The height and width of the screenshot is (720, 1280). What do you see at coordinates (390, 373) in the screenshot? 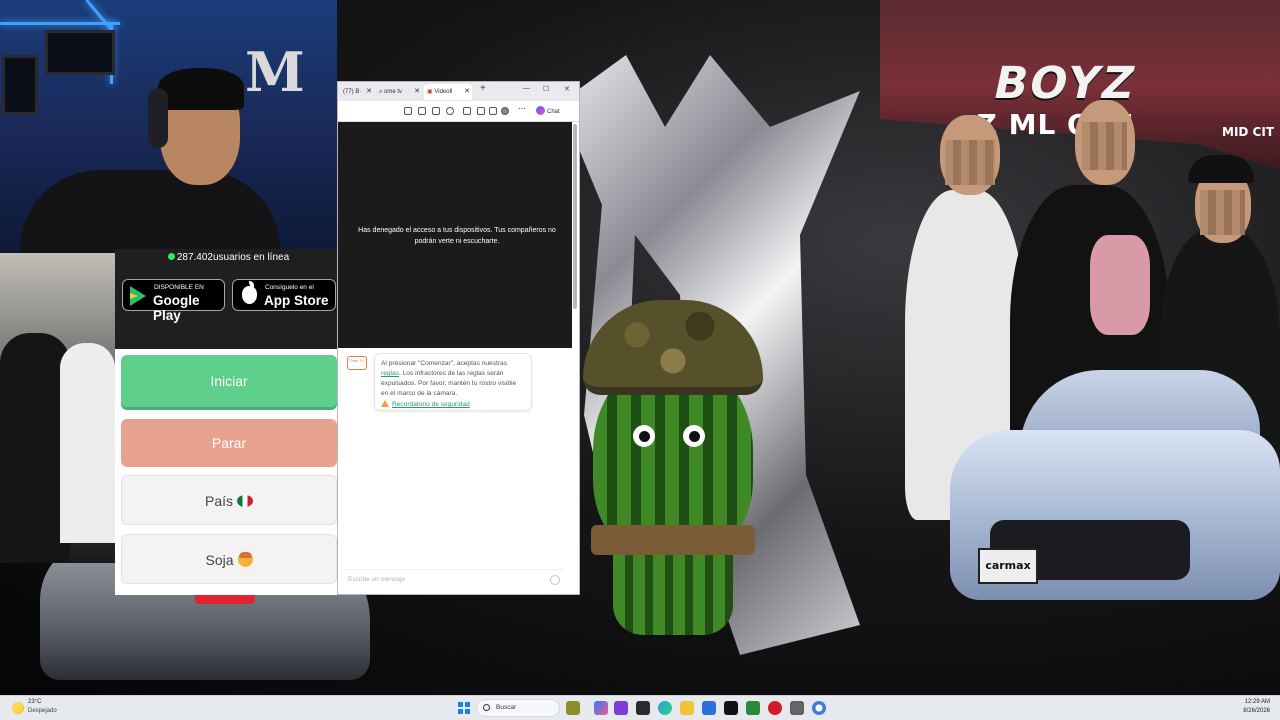
I see `rules-link: reglas` at bounding box center [390, 373].